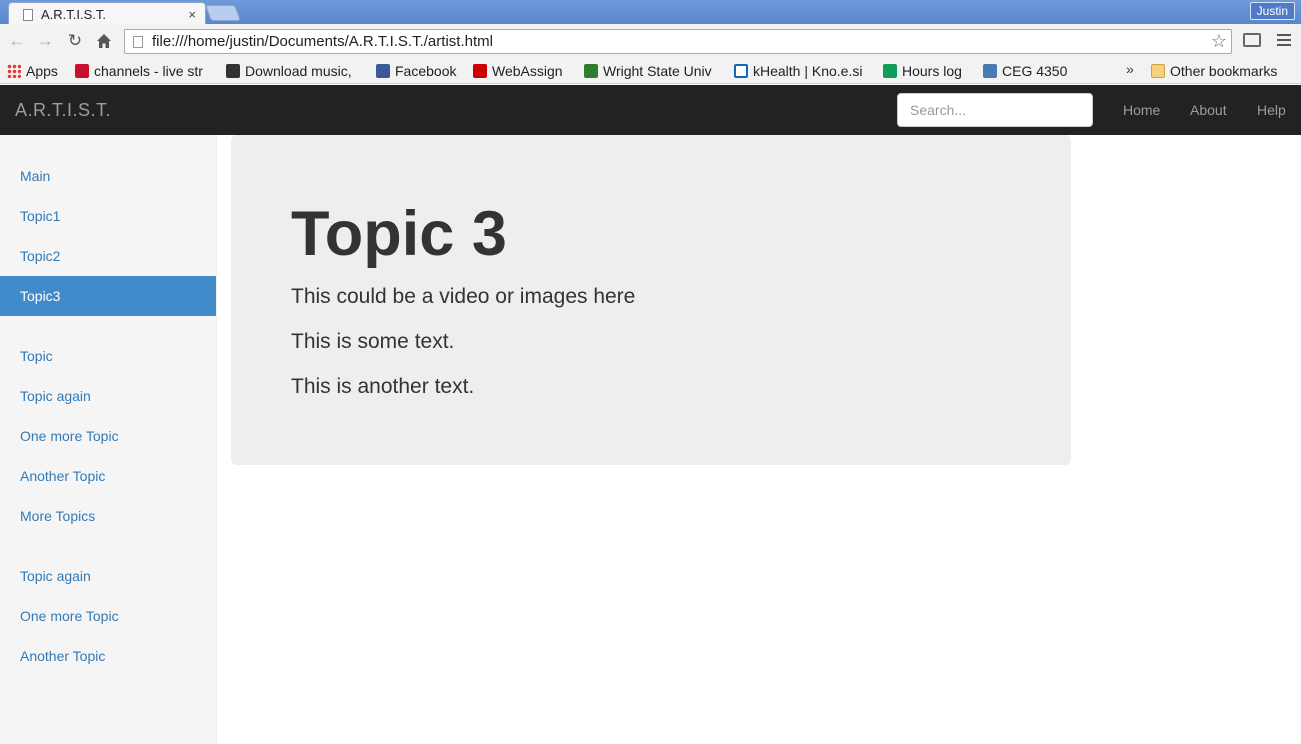 This screenshot has height=744, width=1301. Describe the element at coordinates (1284, 40) in the screenshot. I see `menu-icon` at that location.